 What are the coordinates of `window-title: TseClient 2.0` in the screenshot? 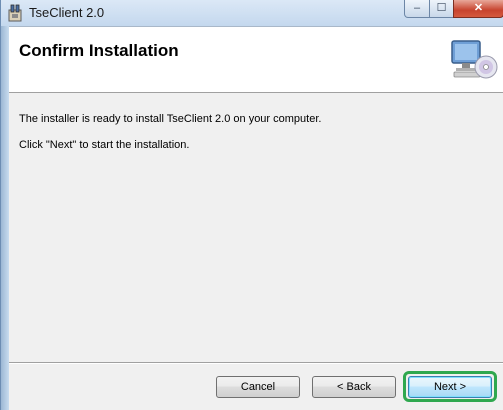 It's located at (67, 12).